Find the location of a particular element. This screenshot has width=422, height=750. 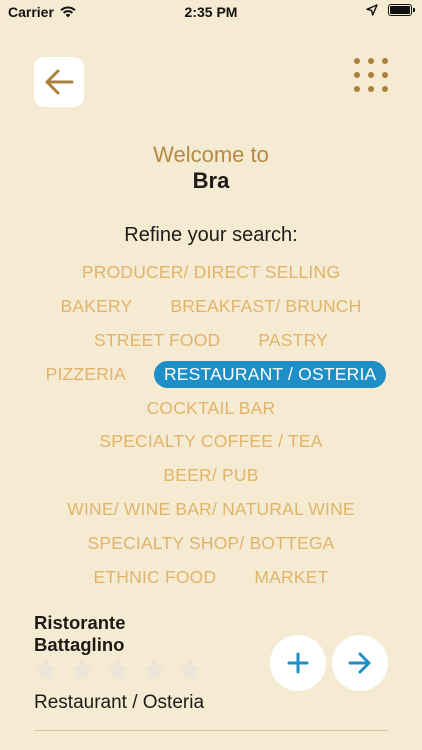

status-bar: Carrier 2:35 PM is located at coordinates (211, 12).